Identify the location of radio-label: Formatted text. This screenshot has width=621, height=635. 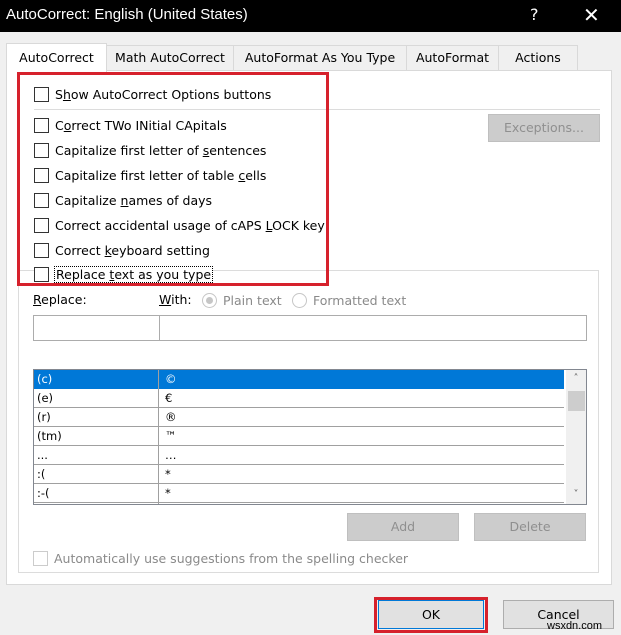
(360, 300).